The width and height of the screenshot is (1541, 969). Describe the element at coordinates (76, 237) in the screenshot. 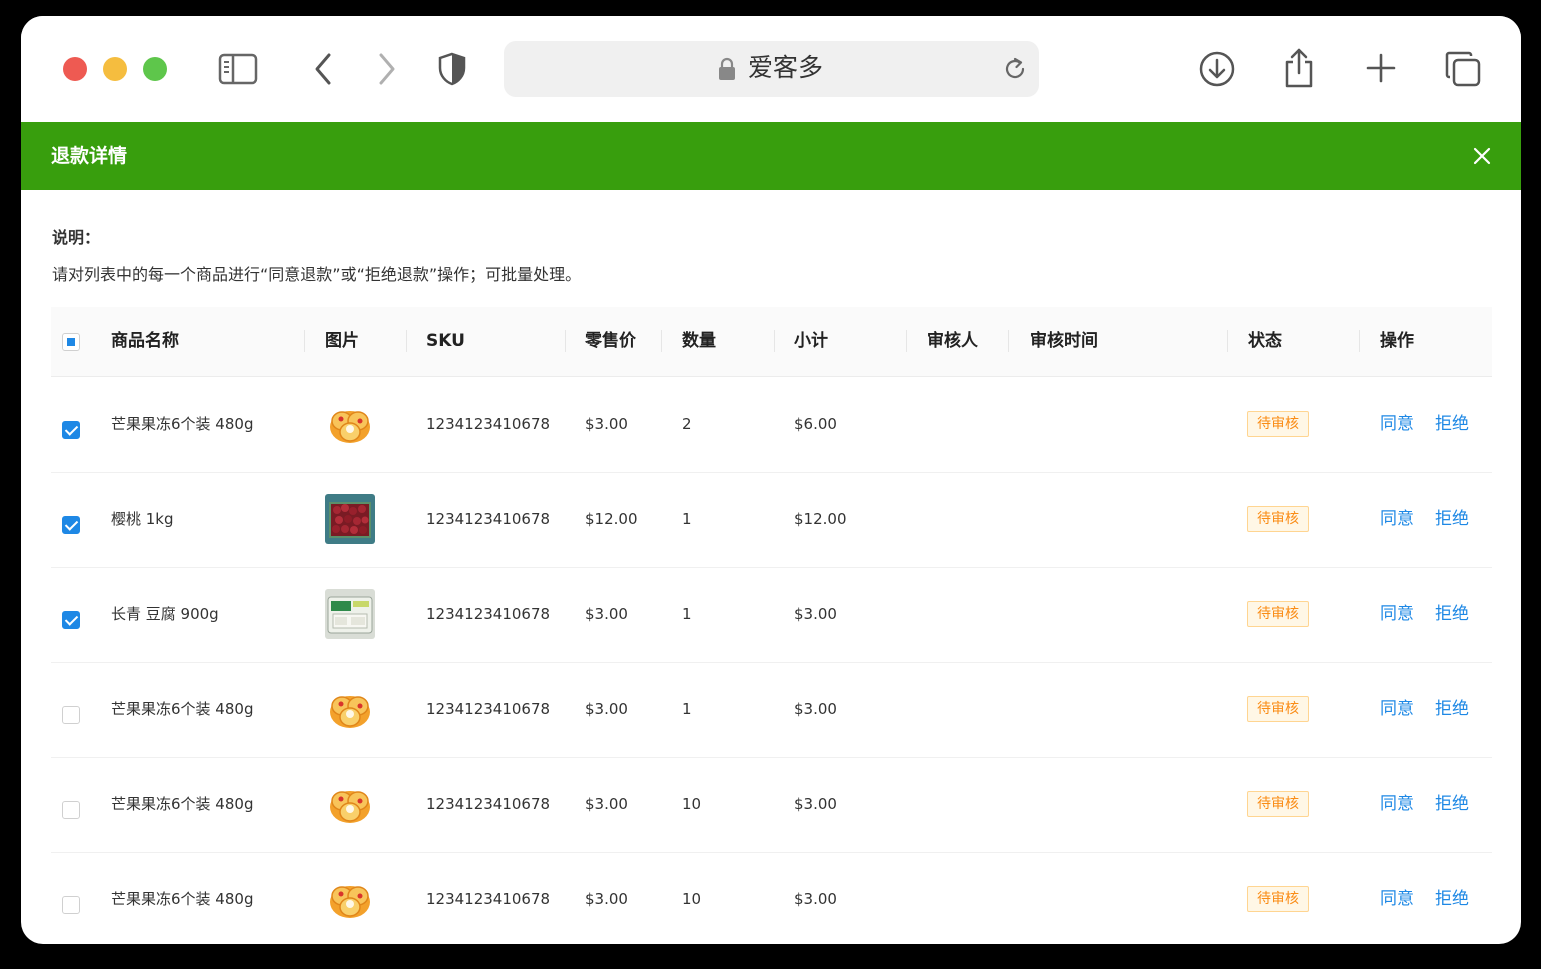

I see `note-label: 说明：` at that location.